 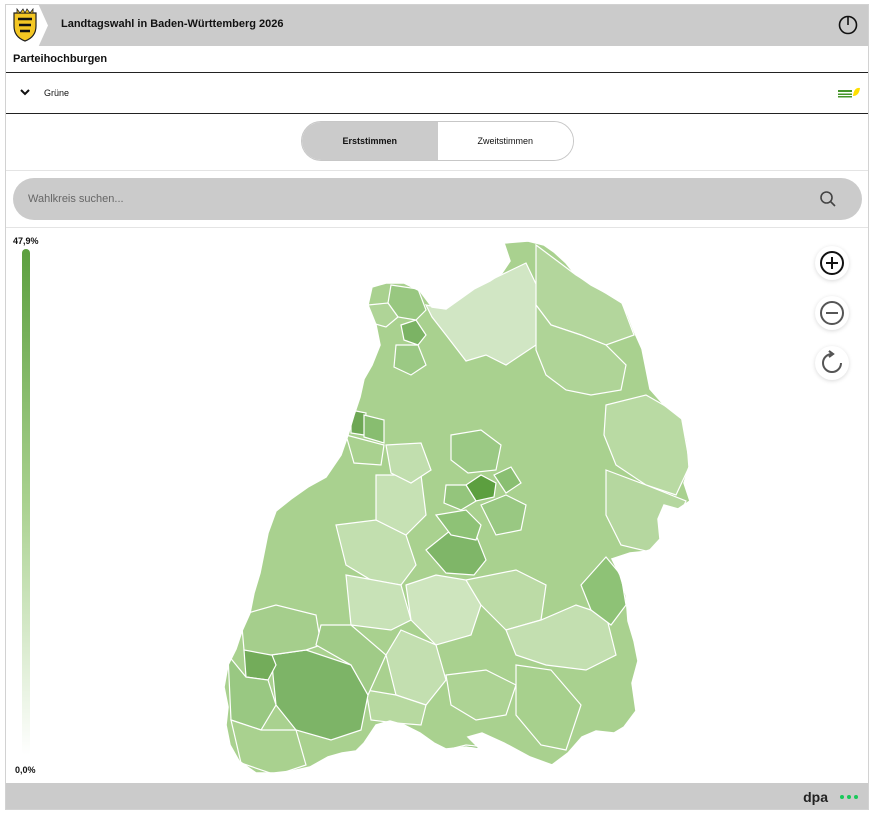 What do you see at coordinates (437, 25) in the screenshot?
I see `app-header: Landtagswahl in Baden-Württemberg 2026` at bounding box center [437, 25].